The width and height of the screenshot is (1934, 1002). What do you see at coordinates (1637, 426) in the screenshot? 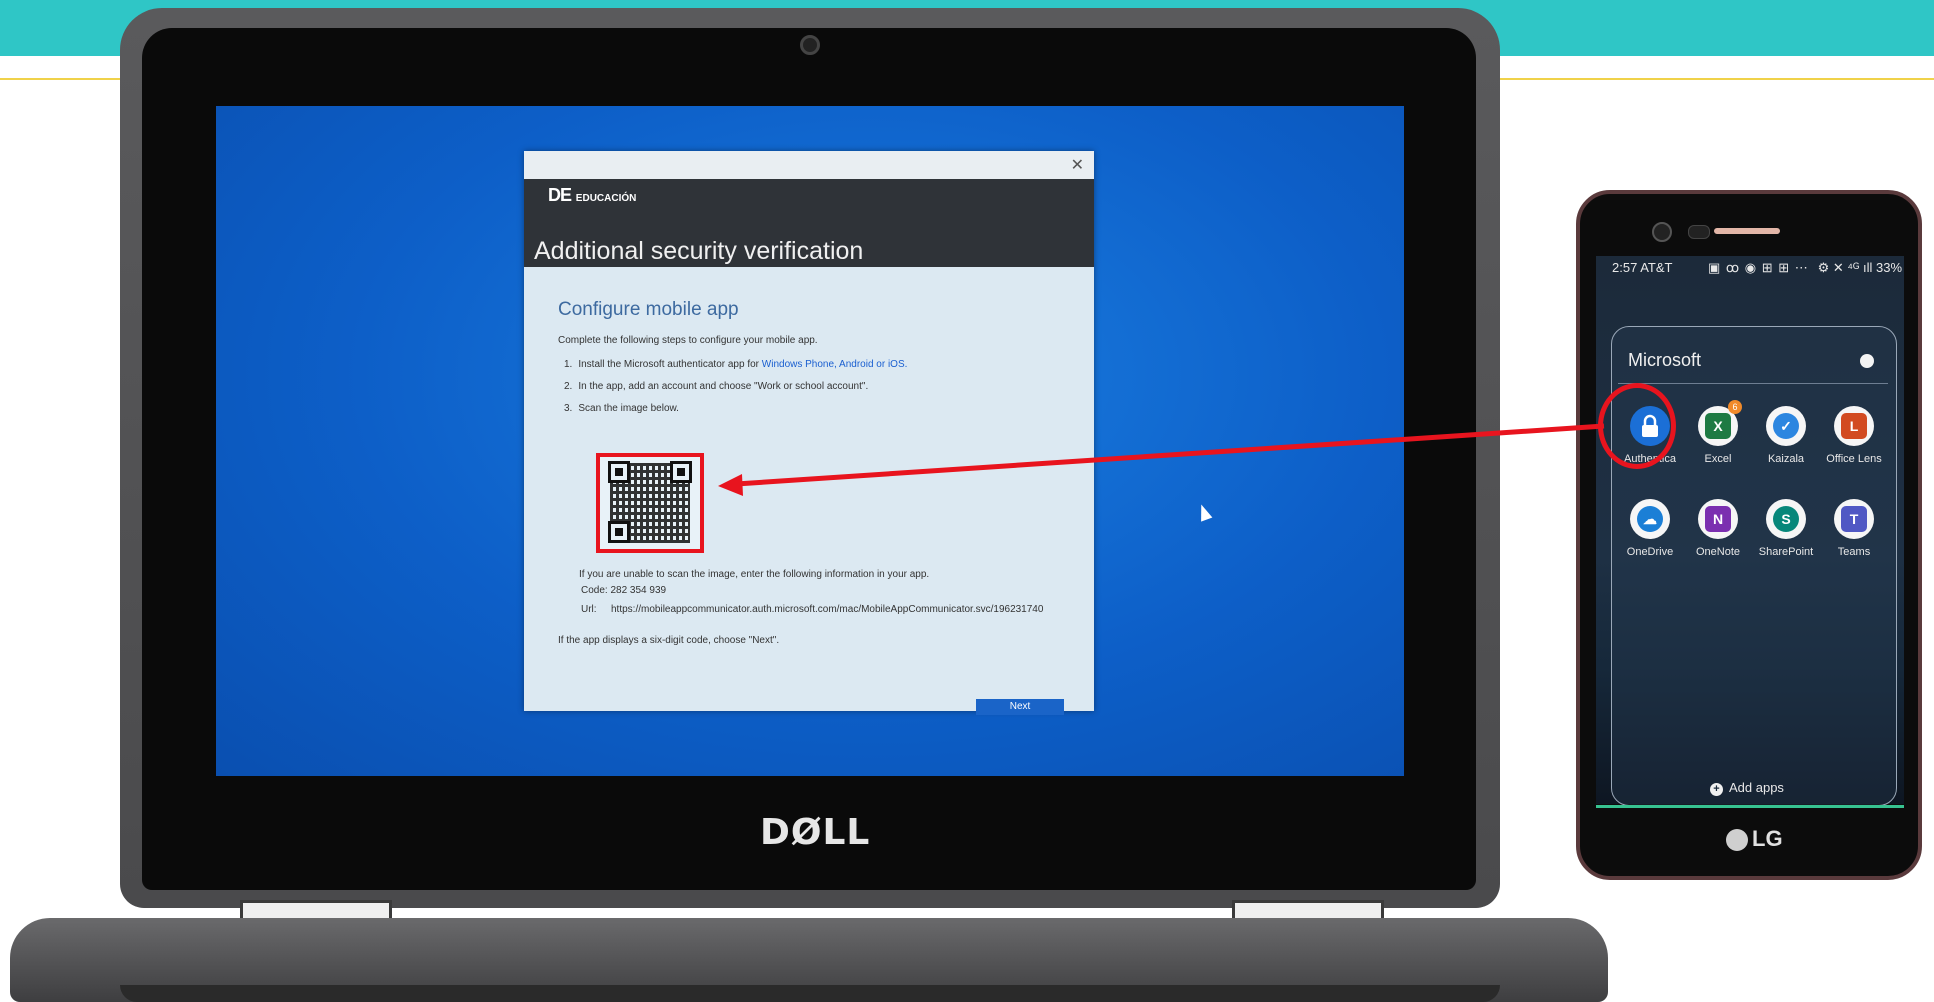
I see `authenticator-highlight-circle` at bounding box center [1637, 426].